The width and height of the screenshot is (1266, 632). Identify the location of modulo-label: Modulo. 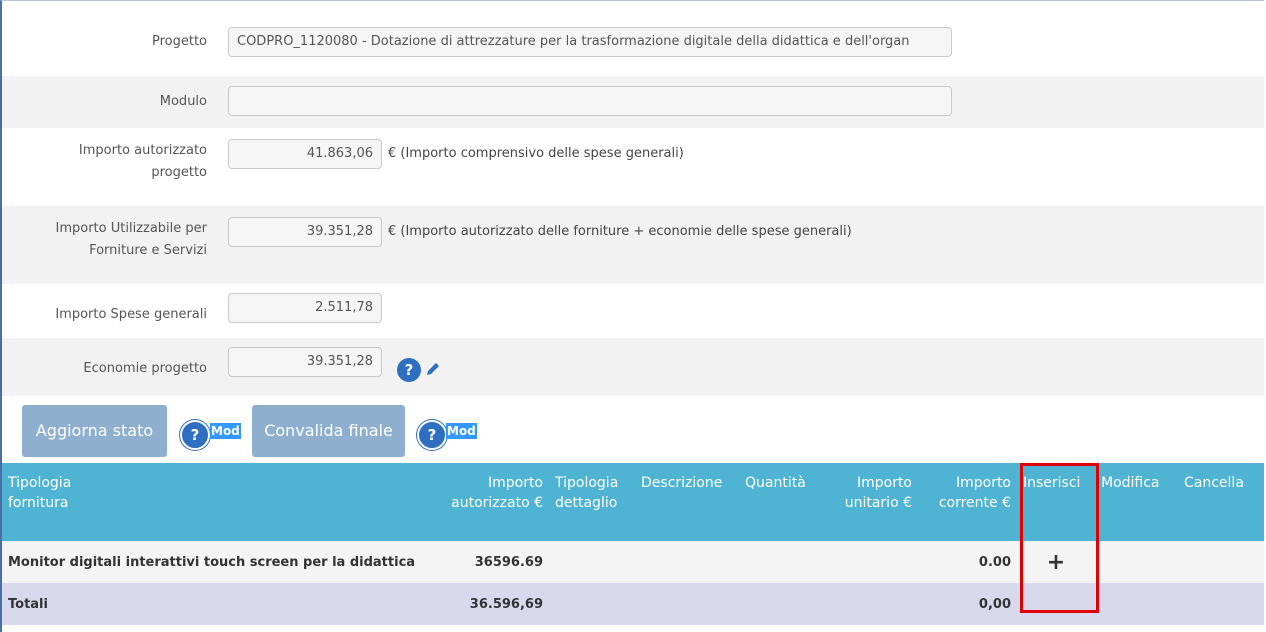
(183, 101).